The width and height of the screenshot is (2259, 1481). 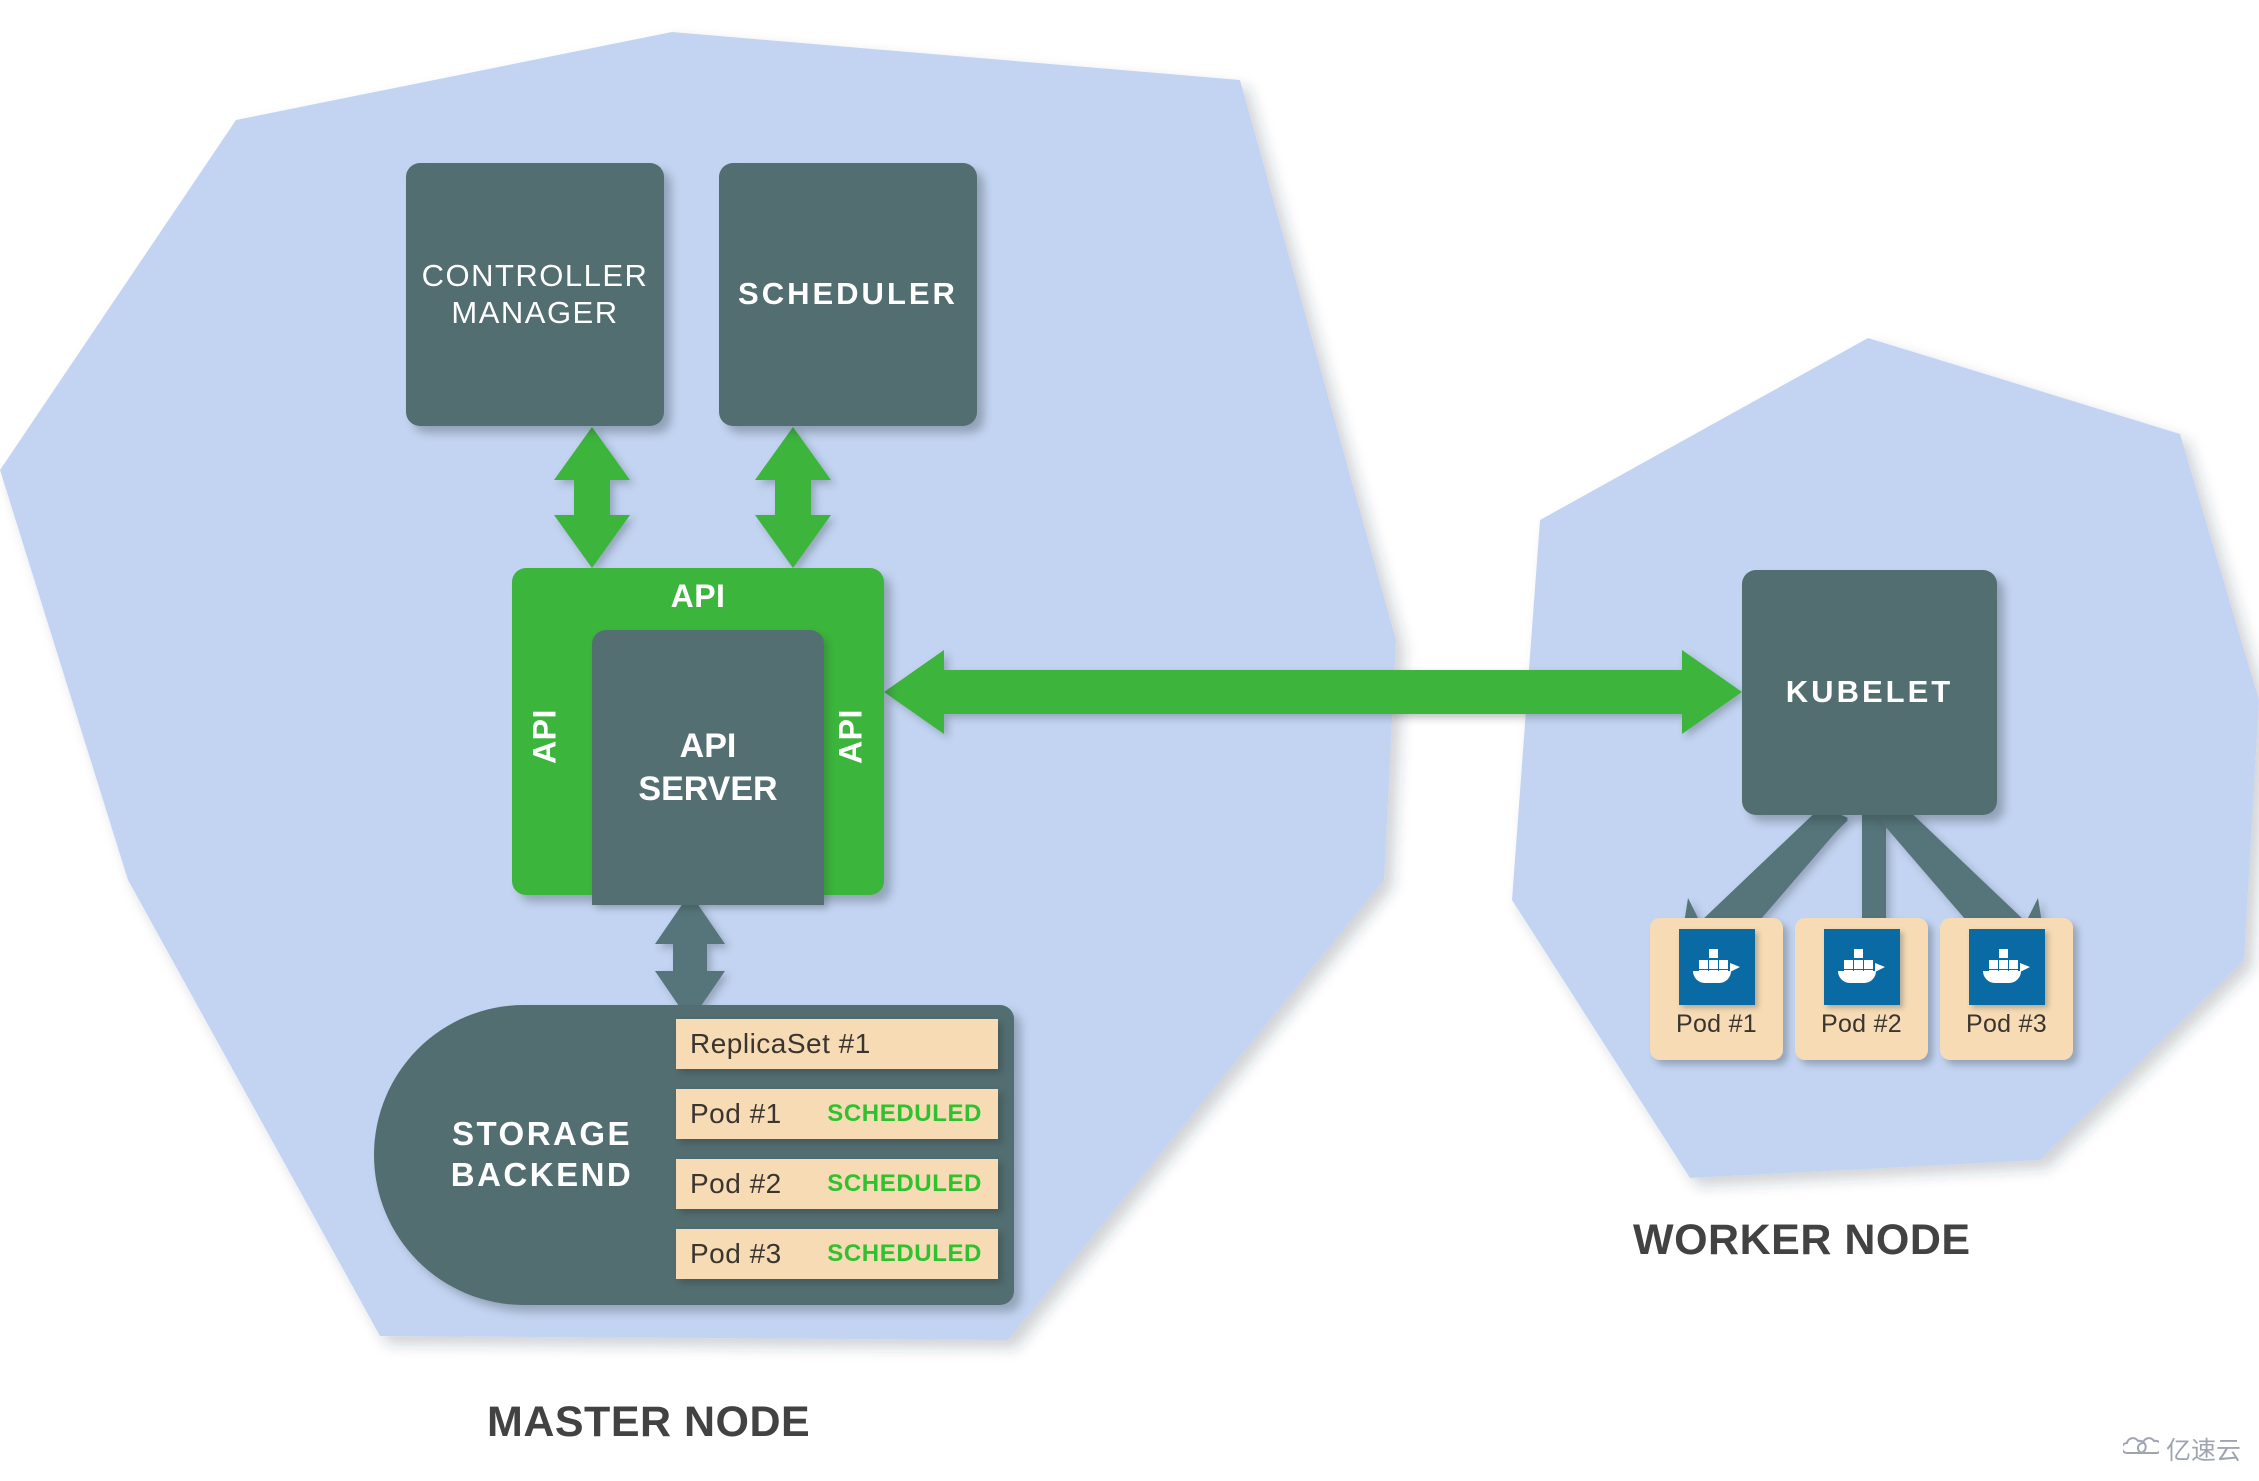 I want to click on controller-manager-box: CONTROLLER MANAGER, so click(x=535, y=294).